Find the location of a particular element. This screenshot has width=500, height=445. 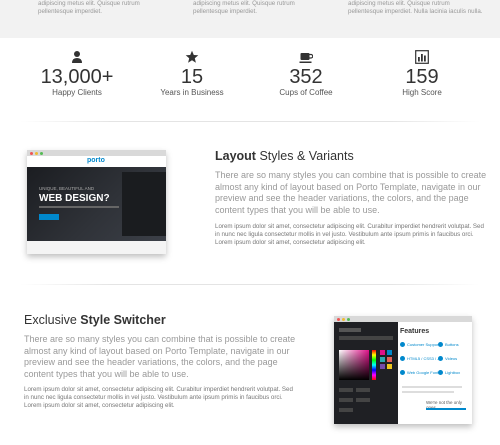

mock-color-picker is located at coordinates (354, 365).